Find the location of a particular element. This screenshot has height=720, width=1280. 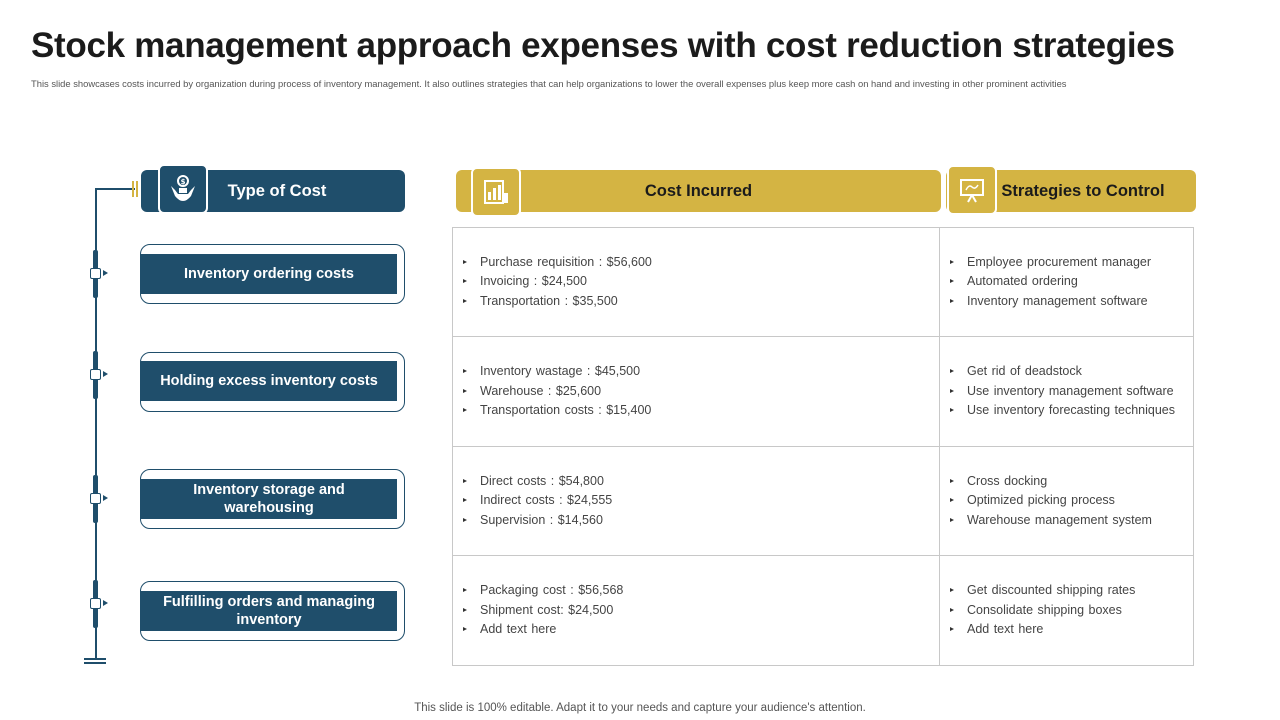

list-item: Employee procurement manager is located at coordinates (1069, 263).